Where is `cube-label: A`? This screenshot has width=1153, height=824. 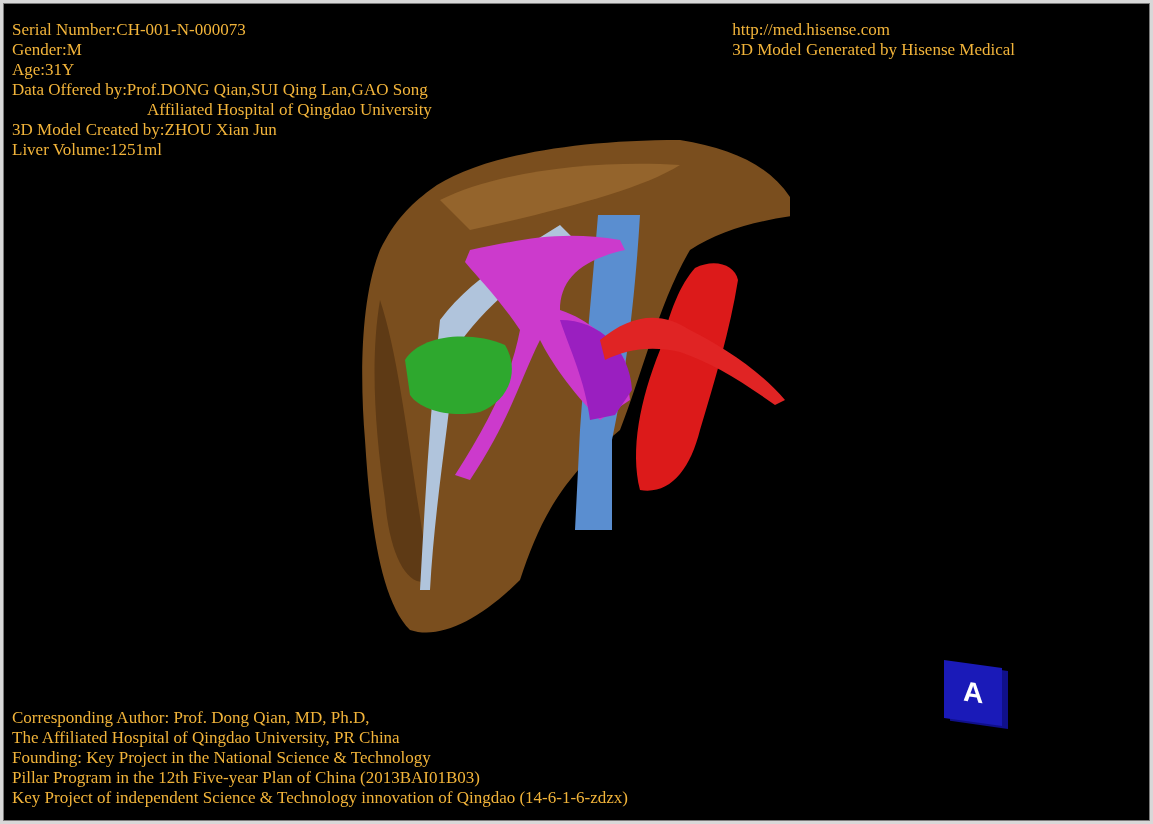
cube-label: A is located at coordinates (973, 693).